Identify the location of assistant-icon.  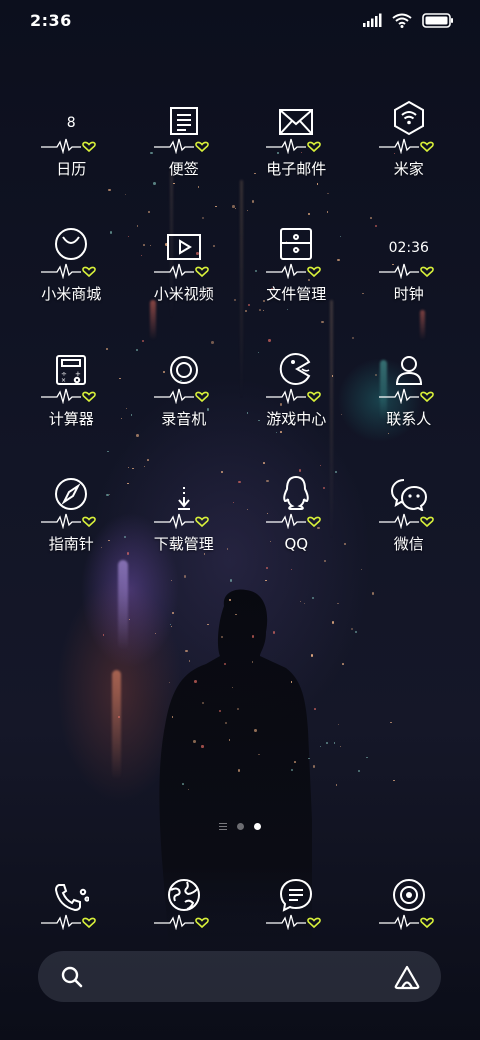
(407, 977).